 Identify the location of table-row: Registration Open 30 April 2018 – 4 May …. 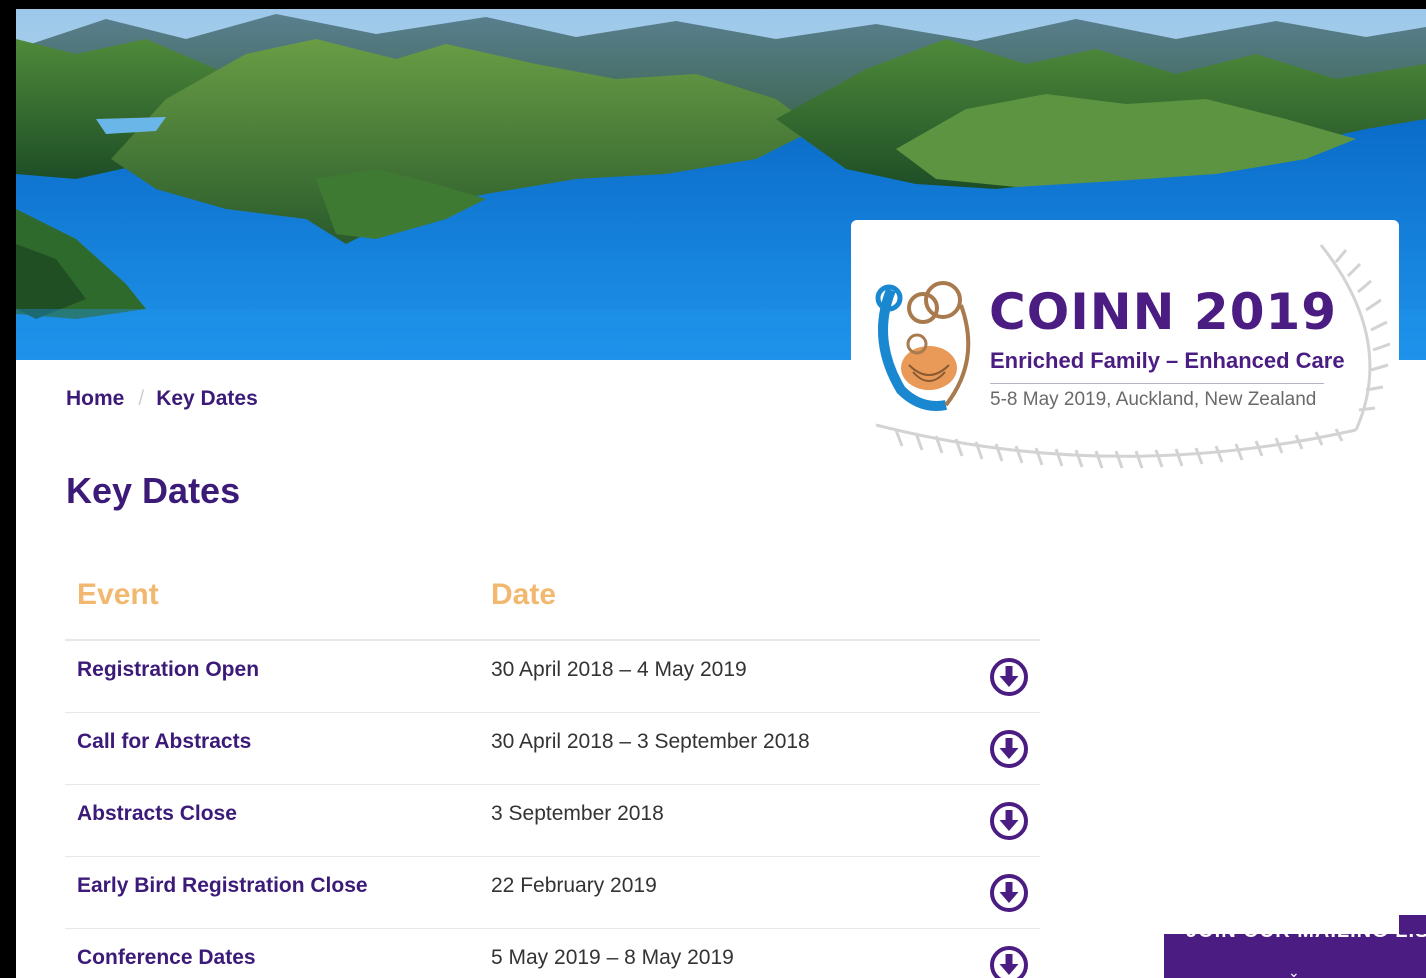
(552, 677).